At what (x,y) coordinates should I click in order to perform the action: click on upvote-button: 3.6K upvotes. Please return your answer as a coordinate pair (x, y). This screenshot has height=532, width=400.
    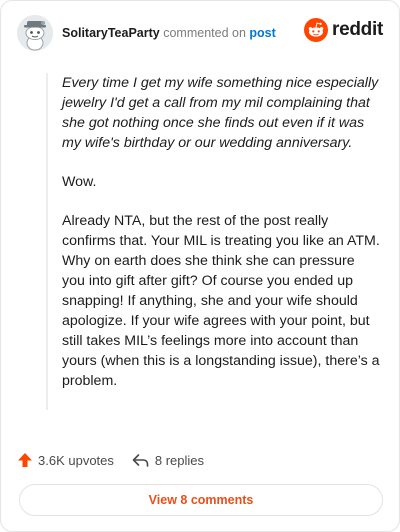
    Looking at the image, I should click on (65, 460).